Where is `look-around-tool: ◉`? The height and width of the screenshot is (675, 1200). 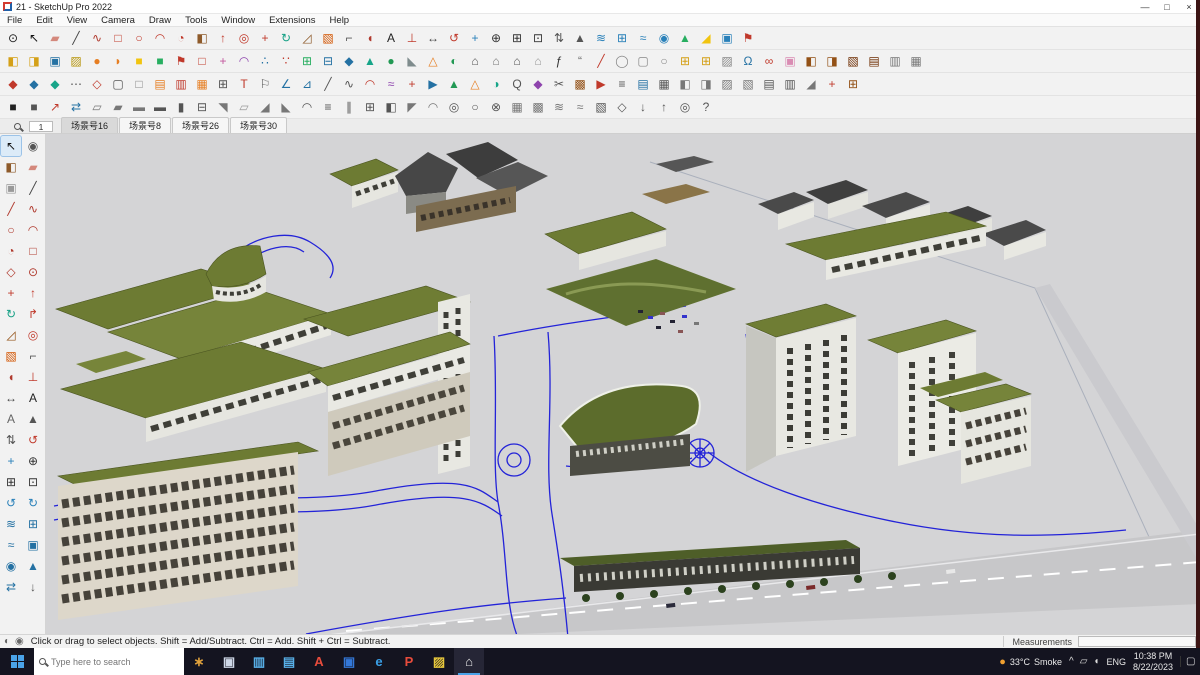 look-around-tool: ◉ is located at coordinates (33, 146).